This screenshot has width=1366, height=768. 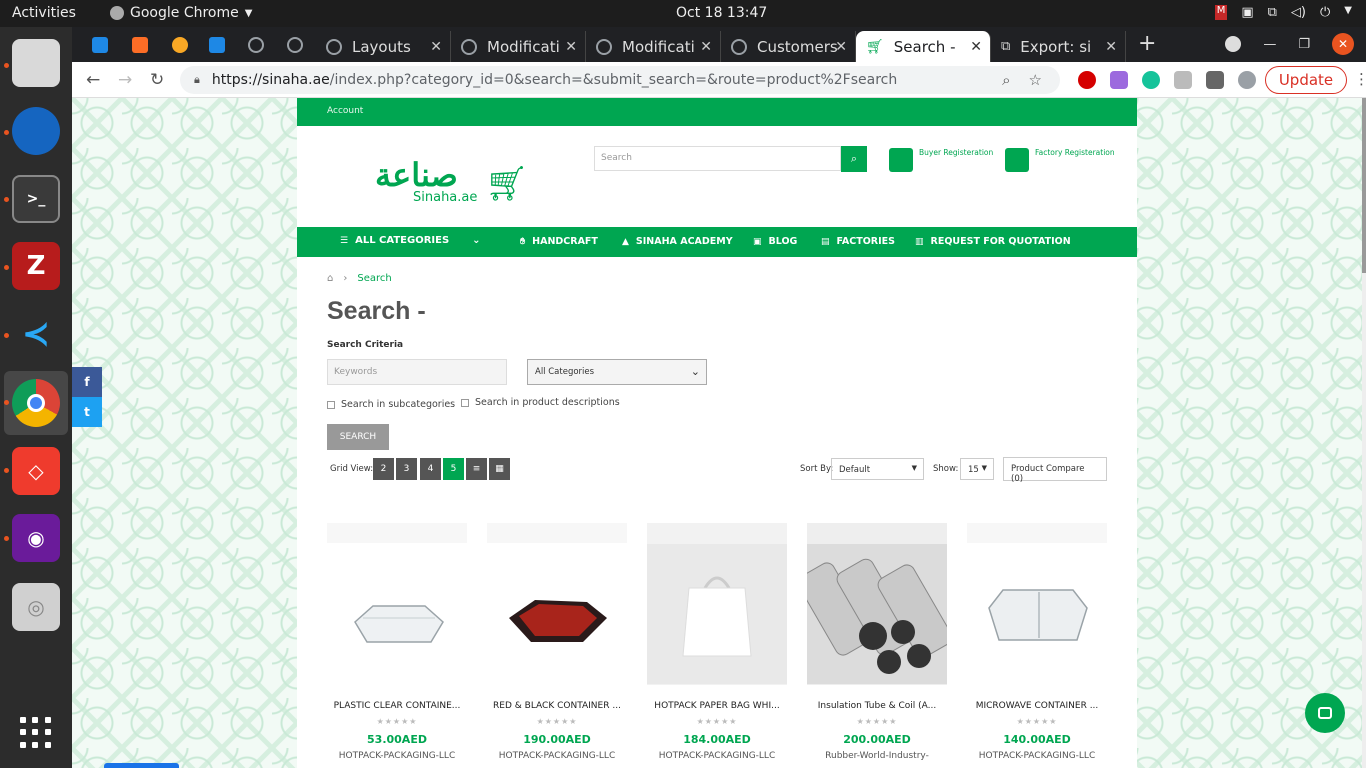 What do you see at coordinates (1035, 80) in the screenshot?
I see `bookmark-star-icon: ☆` at bounding box center [1035, 80].